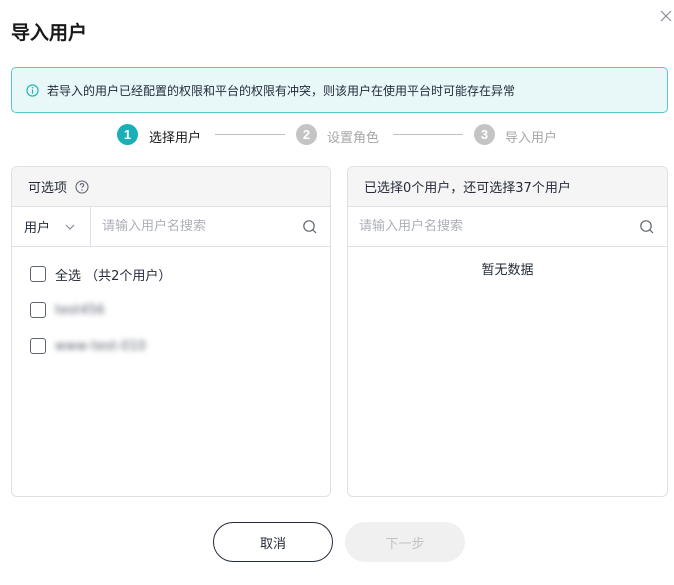 This screenshot has width=674, height=585. What do you see at coordinates (306, 134) in the screenshot?
I see `step-2-number: 2` at bounding box center [306, 134].